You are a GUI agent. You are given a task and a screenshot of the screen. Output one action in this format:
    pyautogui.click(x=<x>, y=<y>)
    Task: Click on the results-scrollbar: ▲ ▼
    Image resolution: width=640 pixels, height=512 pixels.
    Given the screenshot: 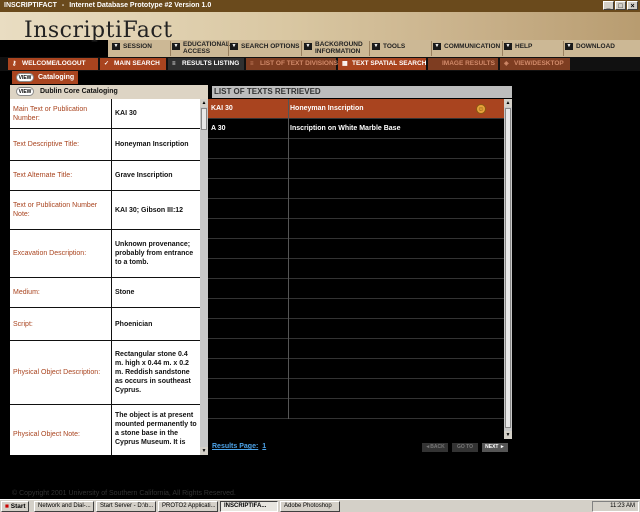 What is the action you would take?
    pyautogui.click(x=508, y=269)
    